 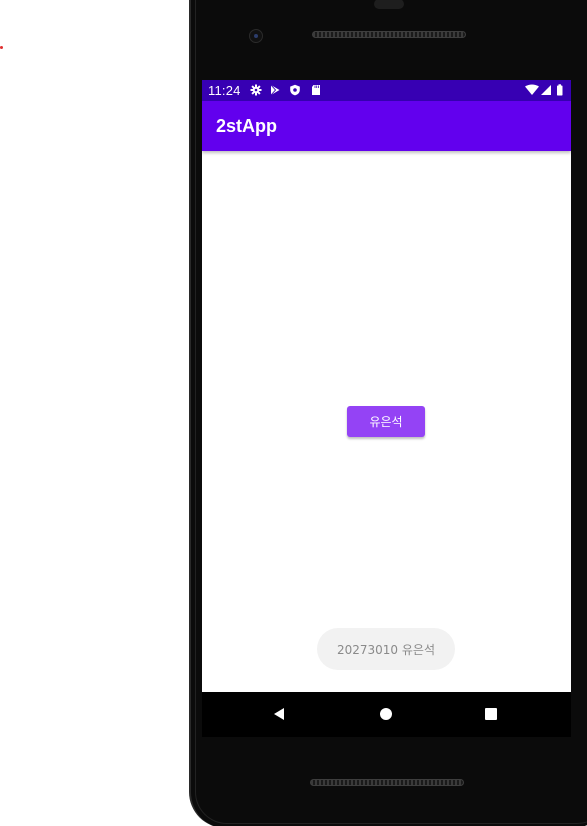 I want to click on status-right-icons, so click(x=544, y=90).